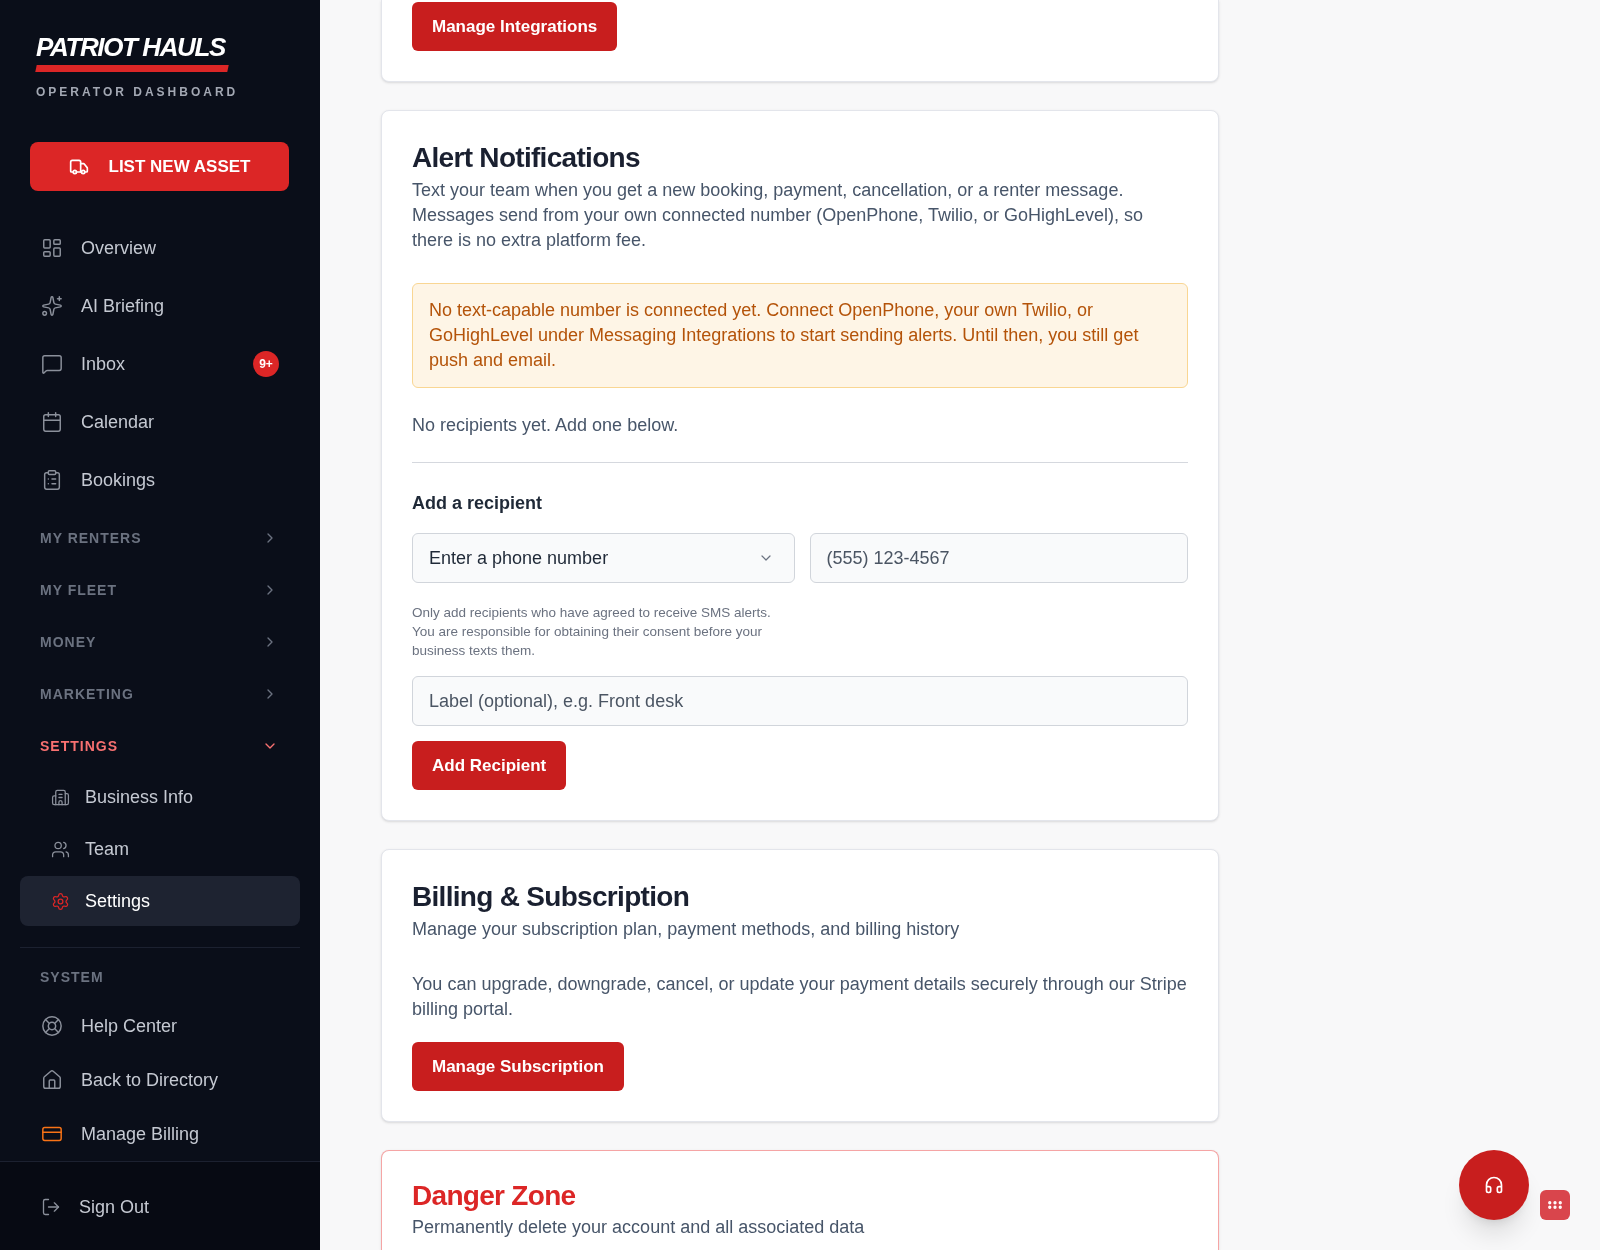  I want to click on sidebar-nav-item: Help Center, so click(160, 1026).